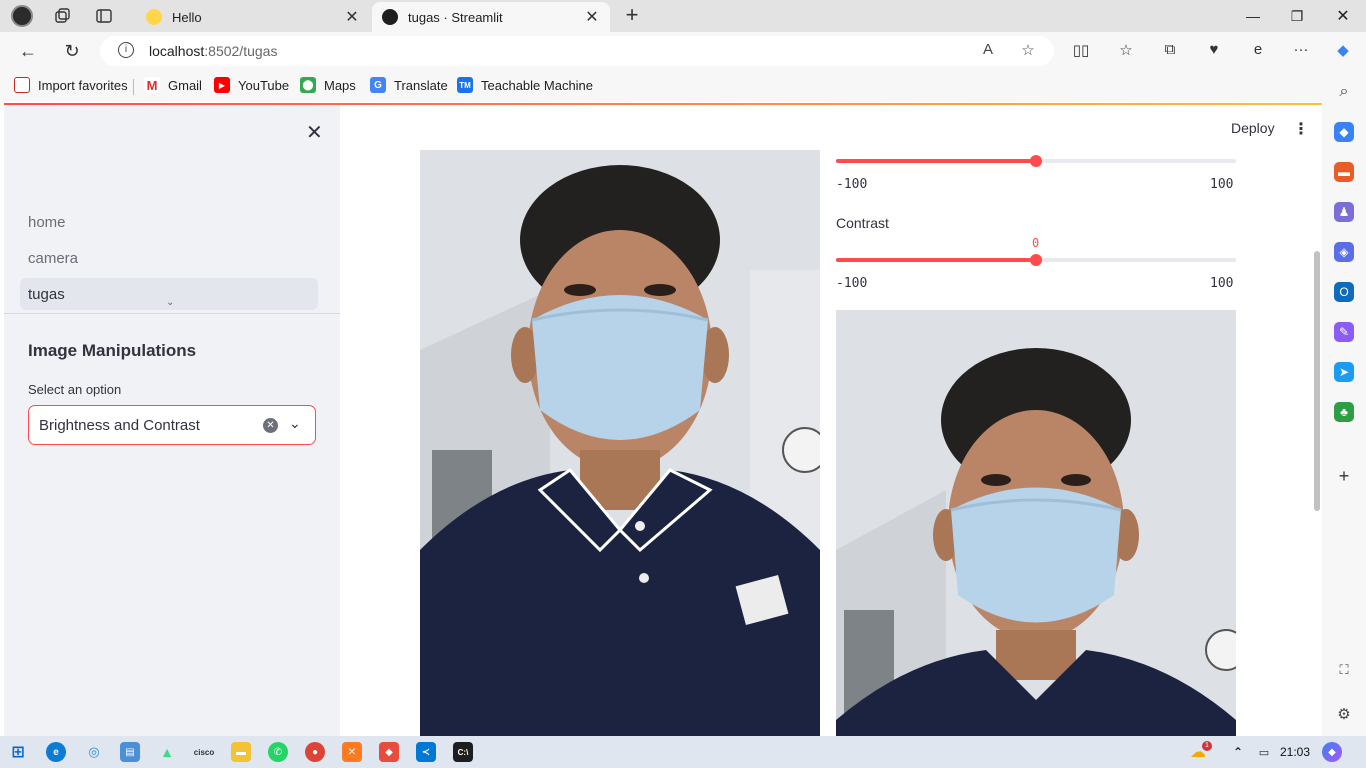  I want to click on tree-icon: ♣, so click(1344, 412).